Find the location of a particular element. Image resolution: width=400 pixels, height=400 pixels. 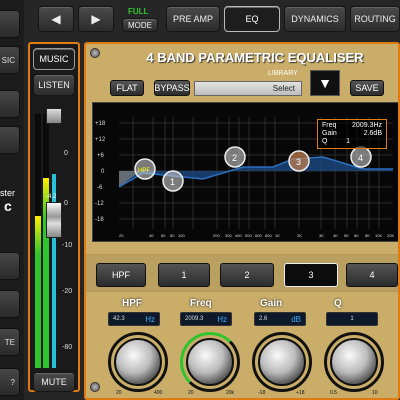

left-strip-button: TE is located at coordinates (10, 342).